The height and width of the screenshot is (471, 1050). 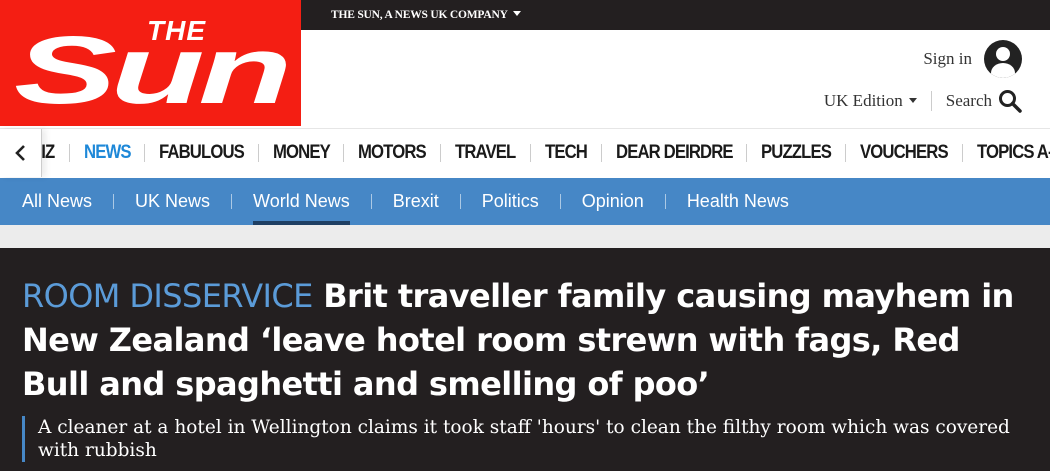 What do you see at coordinates (675, 153) in the screenshot?
I see `nav-item-dear-deirdre: DEAR DEIRDRE` at bounding box center [675, 153].